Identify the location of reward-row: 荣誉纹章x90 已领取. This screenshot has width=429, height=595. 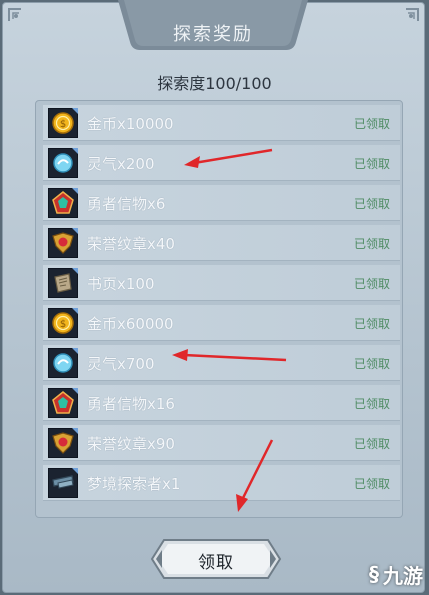
(221, 443).